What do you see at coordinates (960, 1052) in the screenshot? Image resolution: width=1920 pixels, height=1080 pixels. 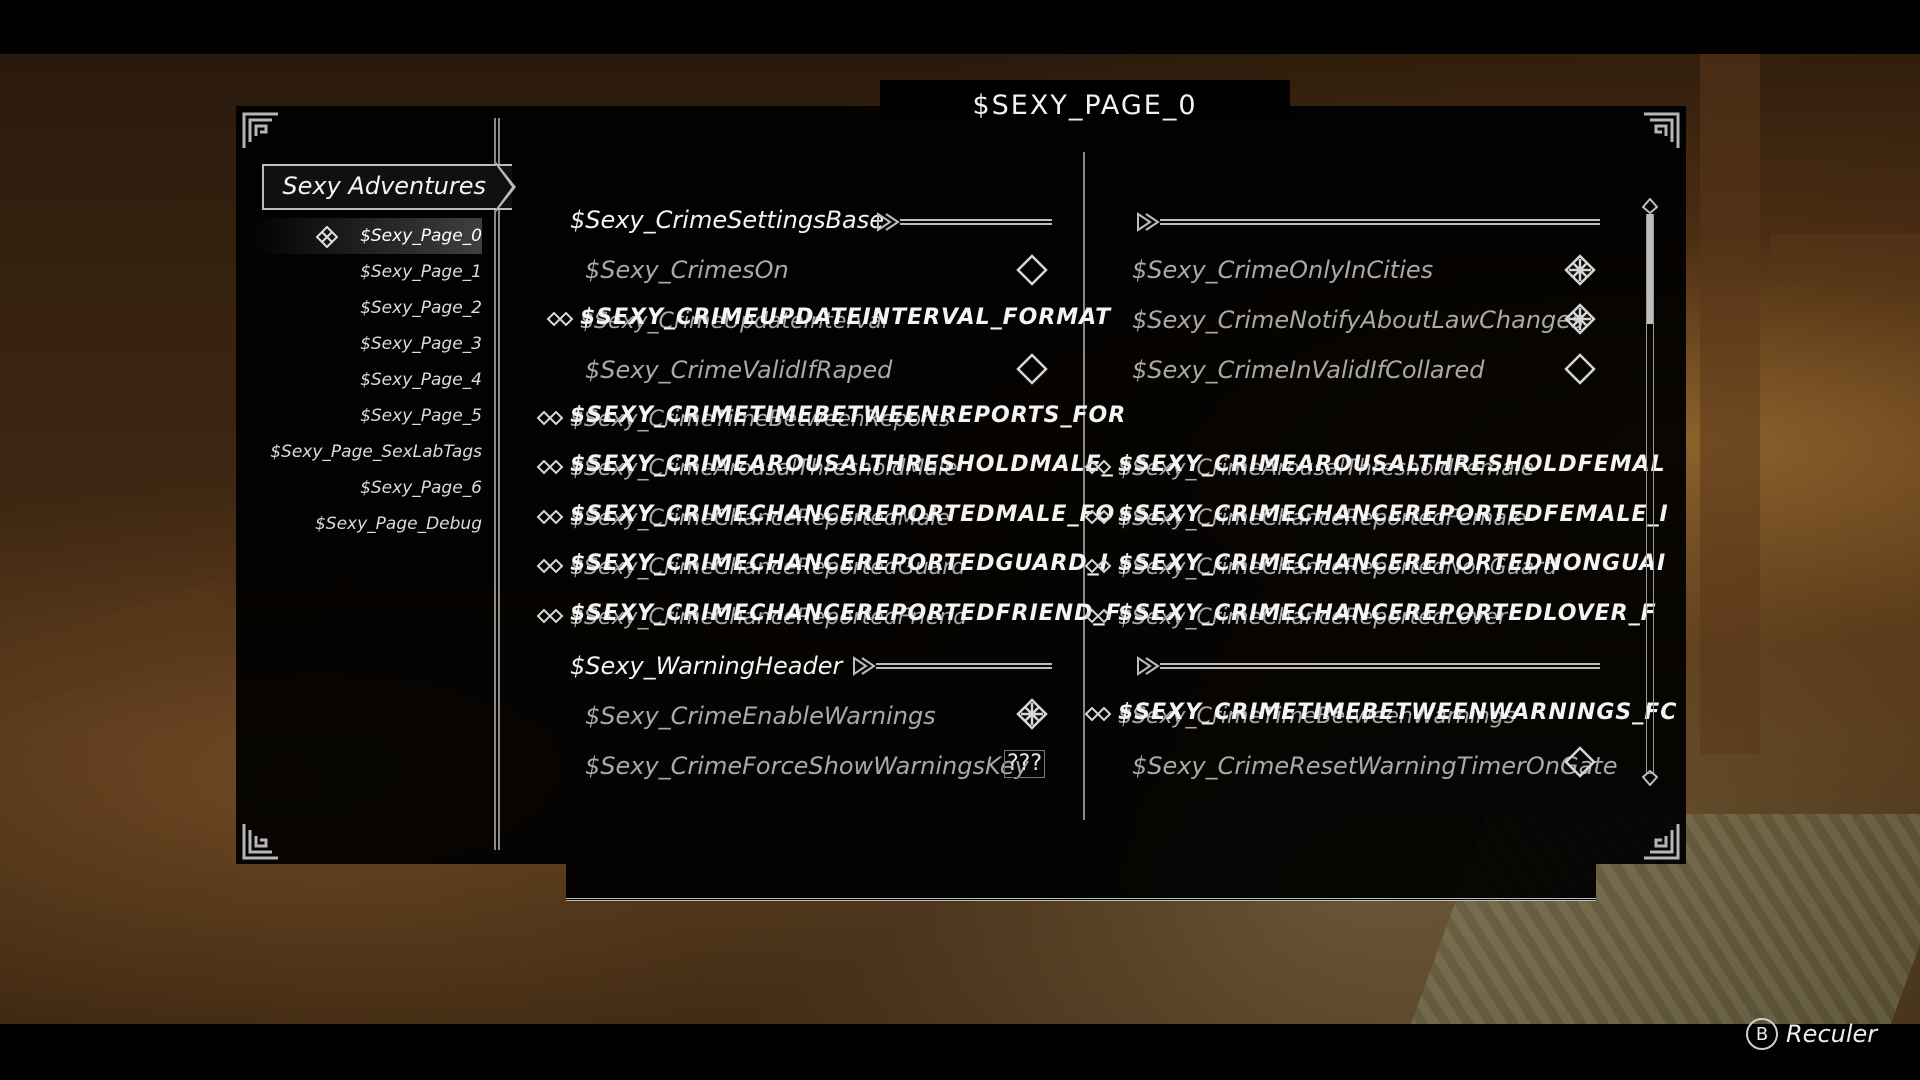 I see `letterbox-bottom` at bounding box center [960, 1052].